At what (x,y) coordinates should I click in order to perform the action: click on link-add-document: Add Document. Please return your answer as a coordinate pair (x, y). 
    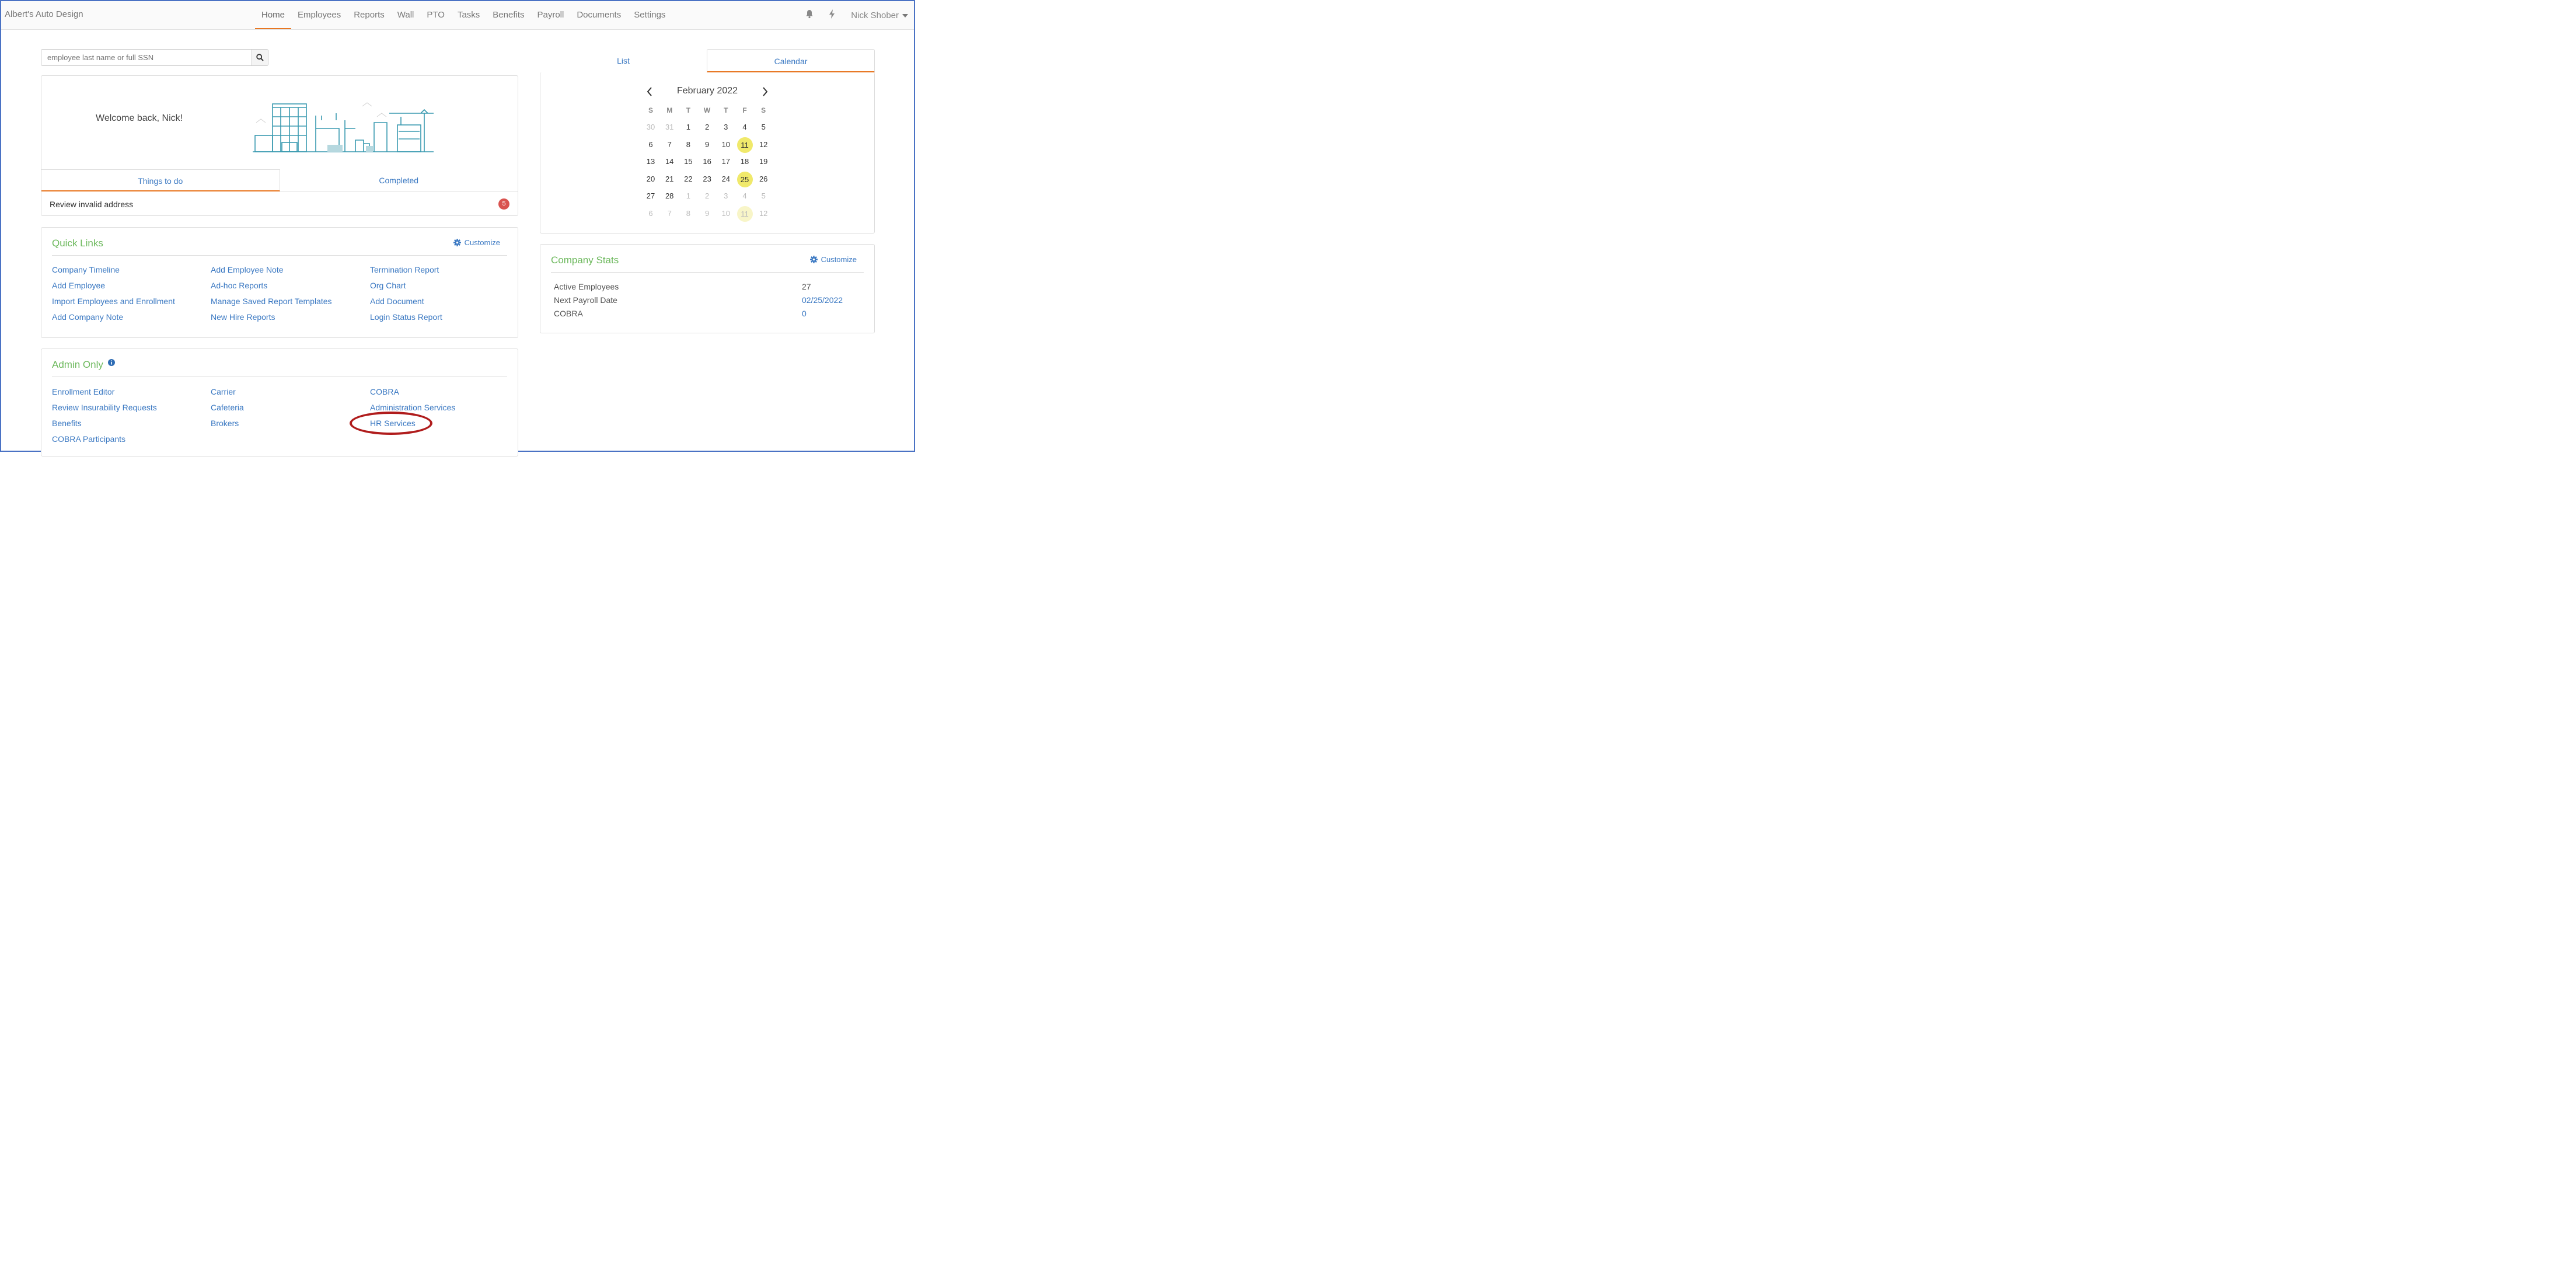
    Looking at the image, I should click on (397, 301).